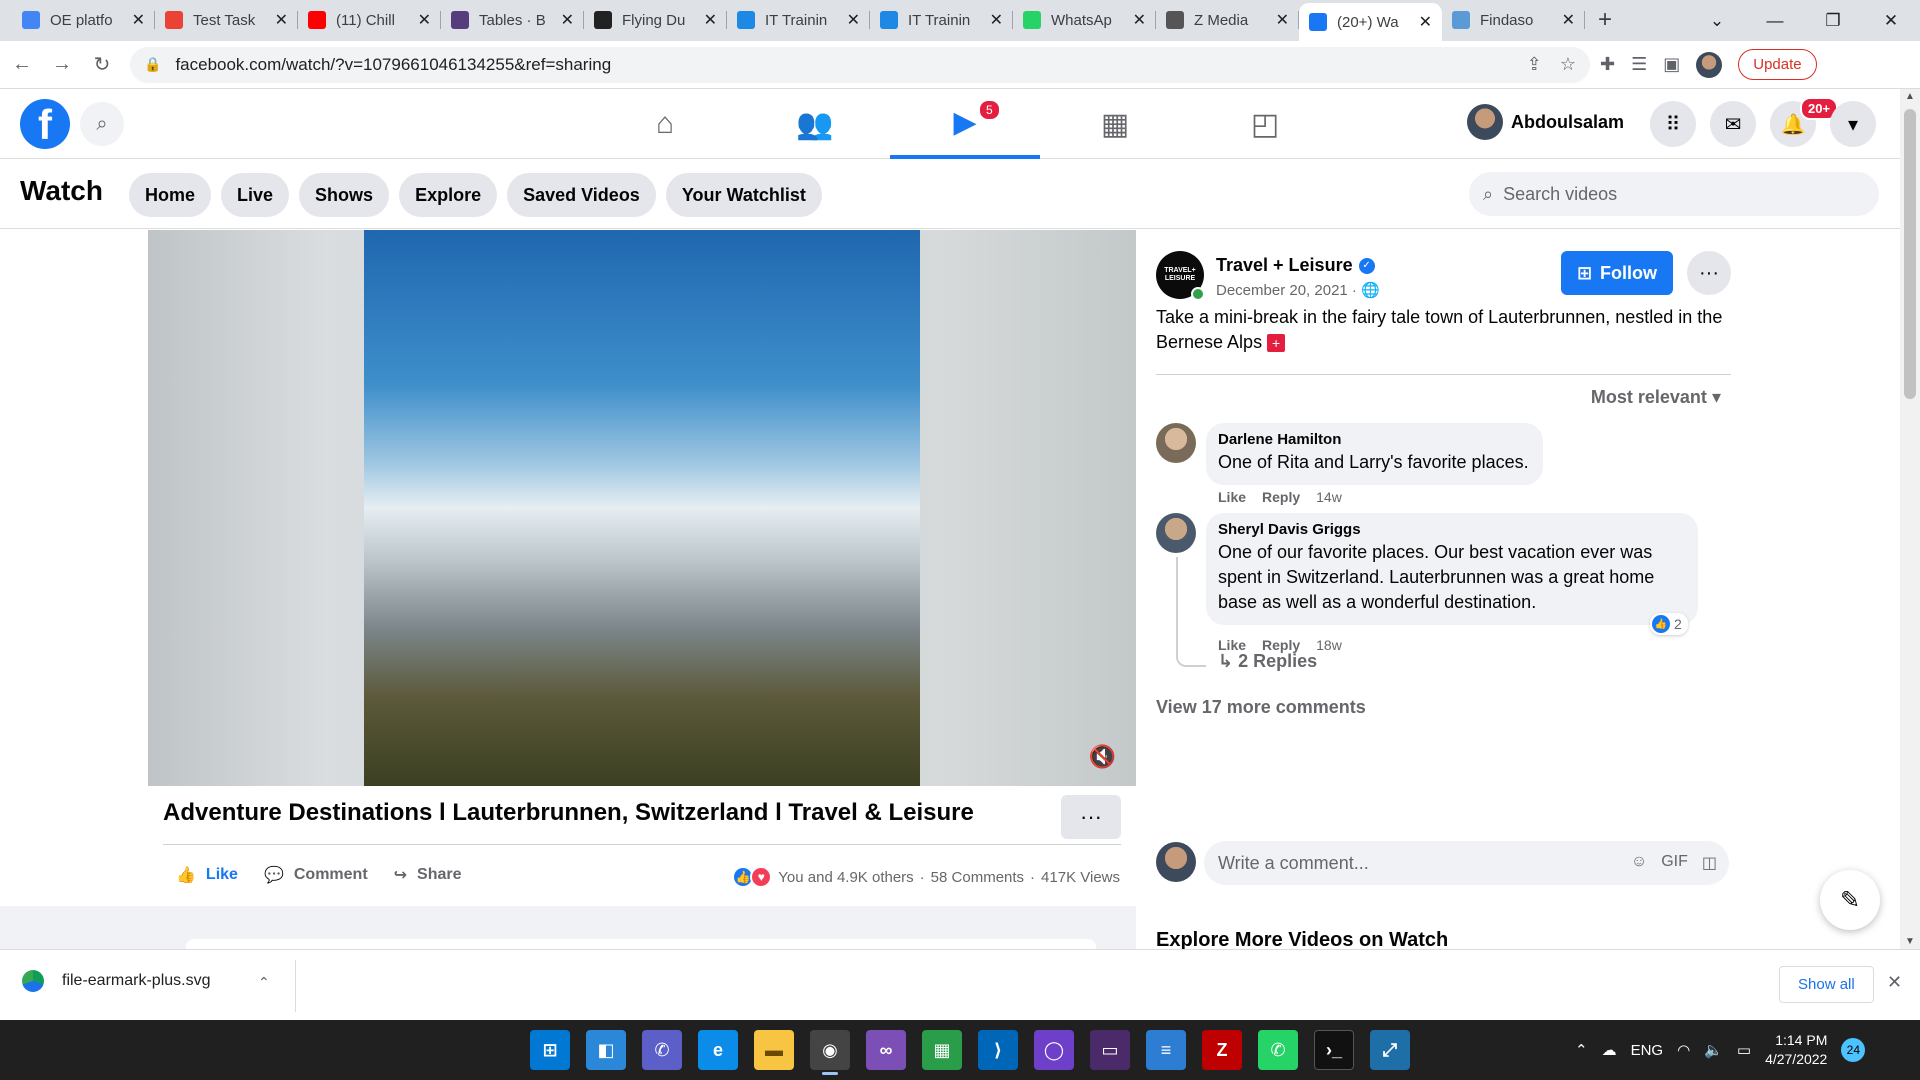  What do you see at coordinates (1295, 265) in the screenshot?
I see `page-name-link: Travel + Leisure ✓` at bounding box center [1295, 265].